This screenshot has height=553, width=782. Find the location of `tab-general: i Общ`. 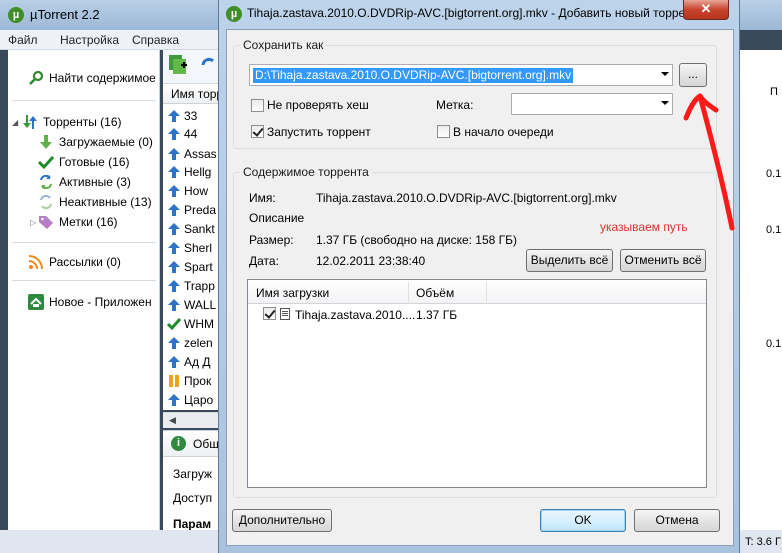

tab-general: i Общ is located at coordinates (192, 444).